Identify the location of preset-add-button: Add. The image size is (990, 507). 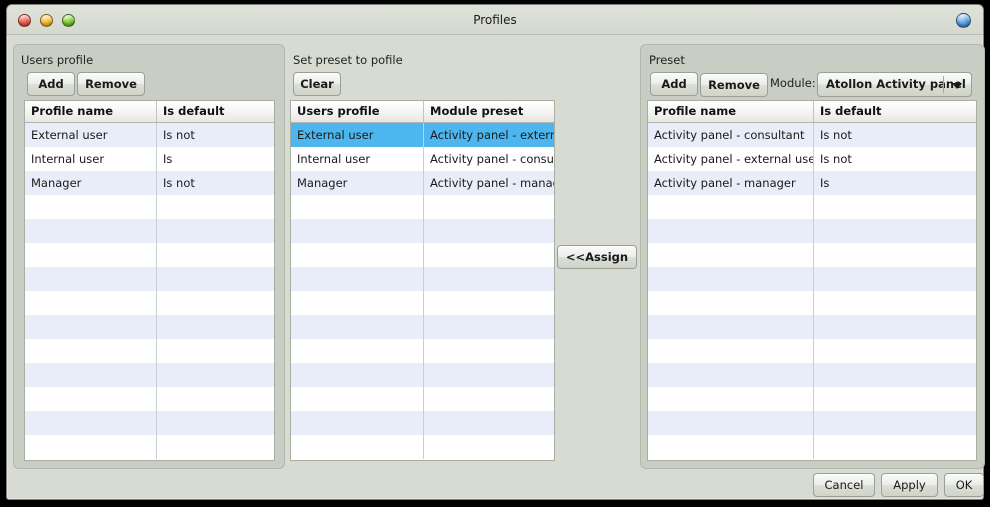
(674, 84).